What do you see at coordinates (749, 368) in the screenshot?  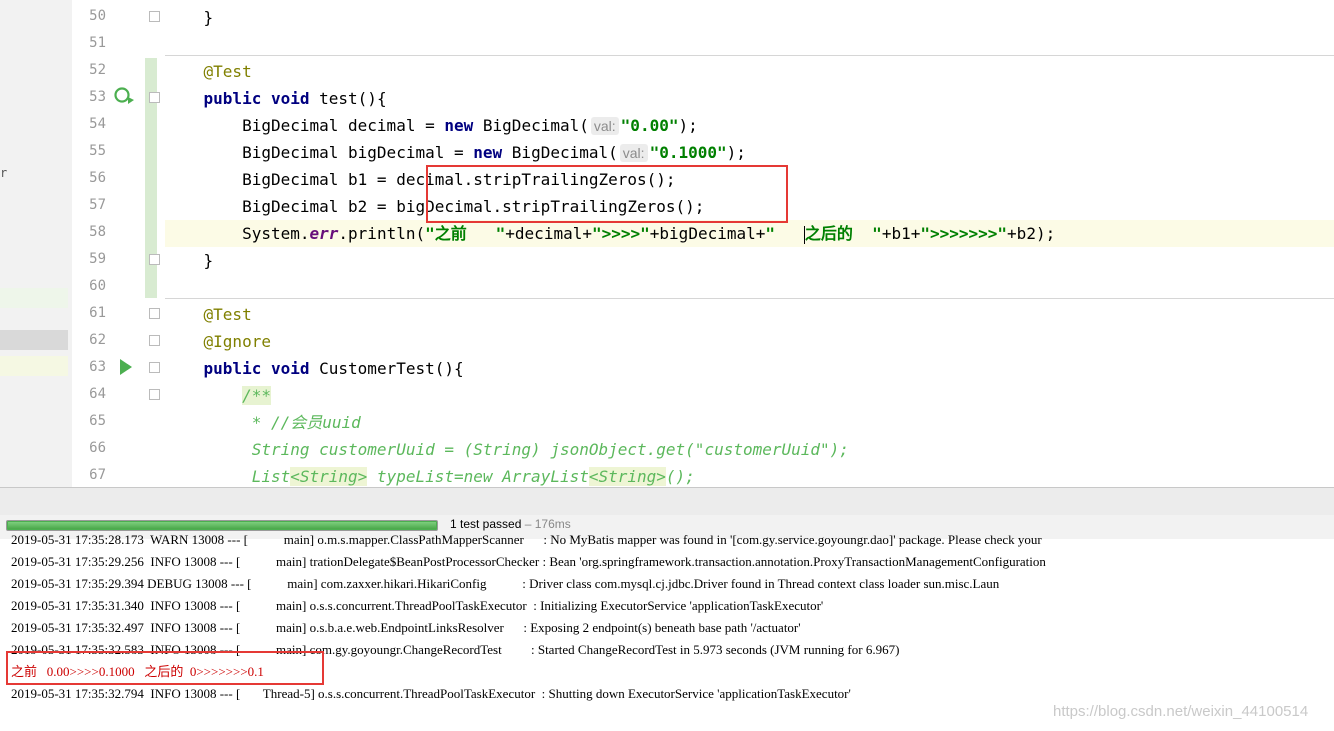 I see `code-line-63: public void CustomerTest(){` at bounding box center [749, 368].